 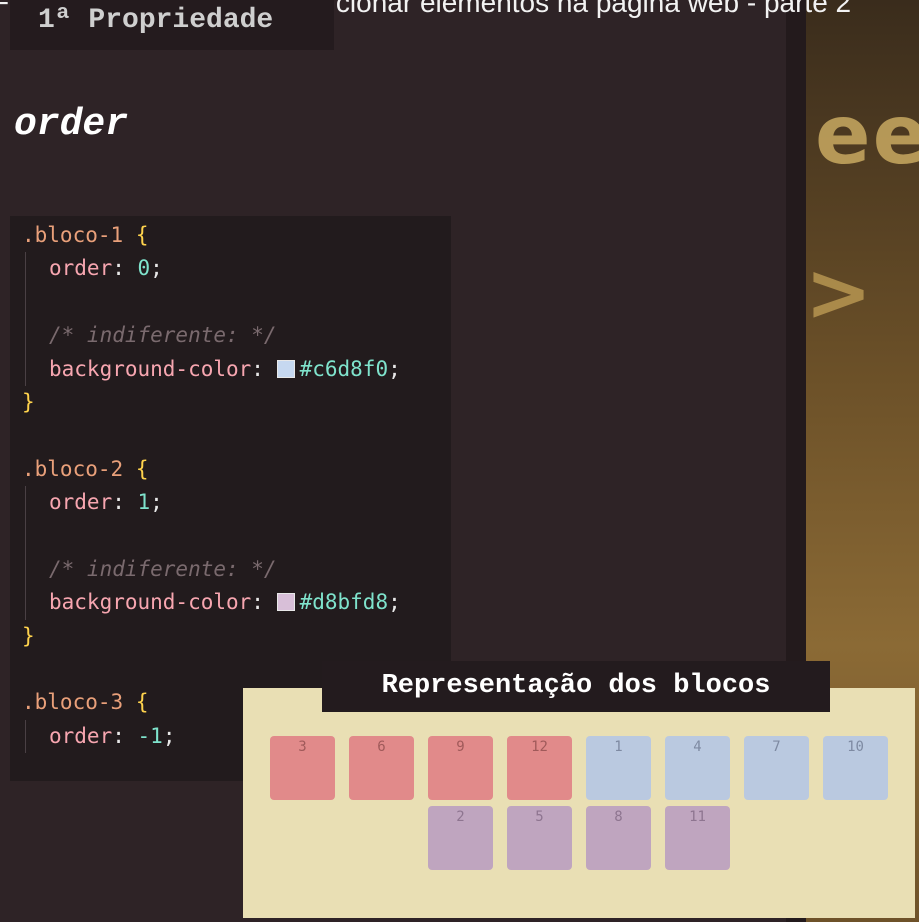 What do you see at coordinates (150, 735) in the screenshot?
I see `property-value: -1` at bounding box center [150, 735].